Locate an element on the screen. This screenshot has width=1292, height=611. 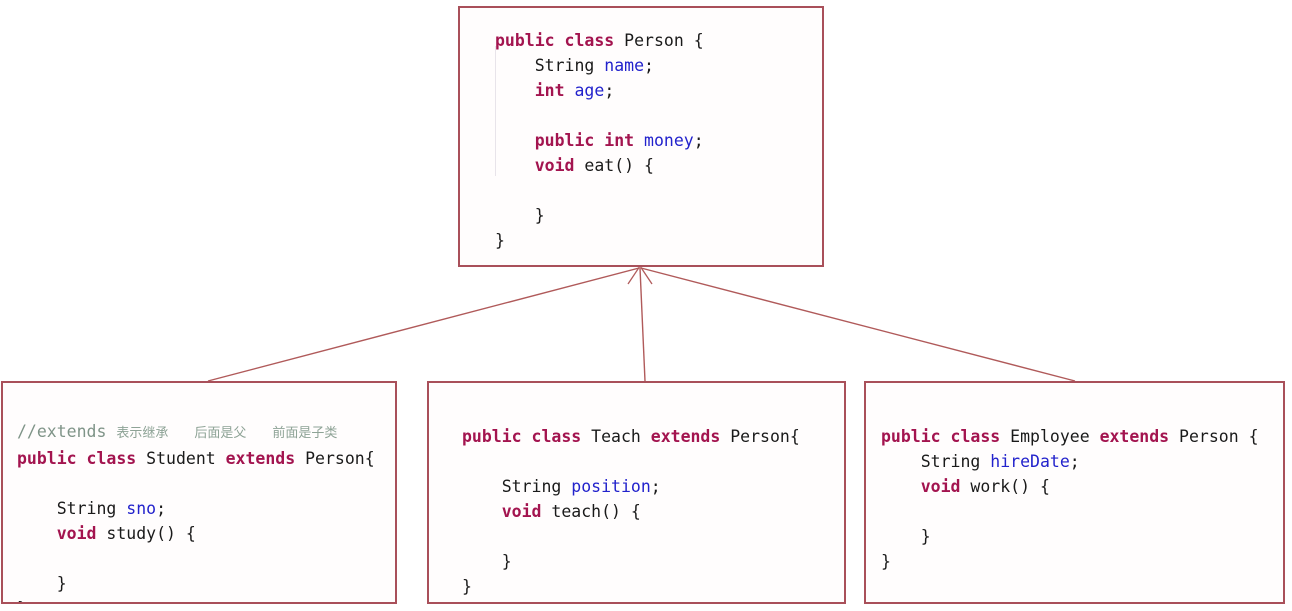
code-token: Student is located at coordinates (181, 458).